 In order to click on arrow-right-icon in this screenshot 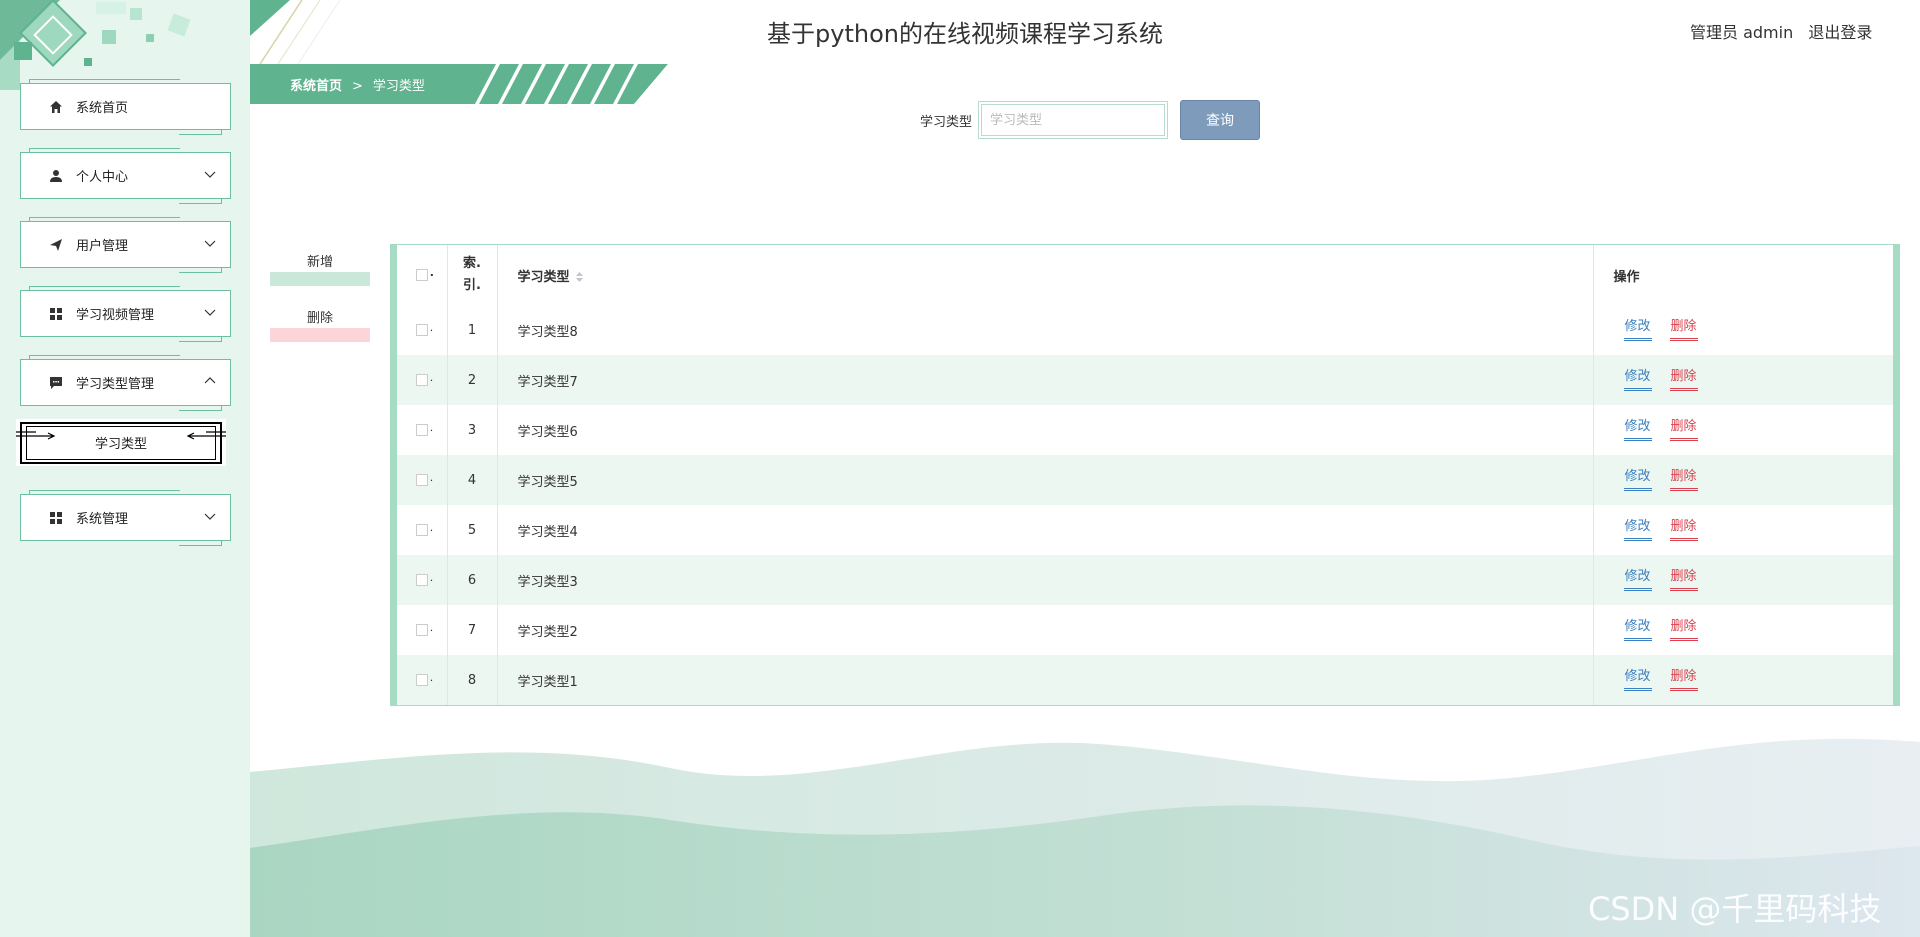, I will do `click(36, 435)`.